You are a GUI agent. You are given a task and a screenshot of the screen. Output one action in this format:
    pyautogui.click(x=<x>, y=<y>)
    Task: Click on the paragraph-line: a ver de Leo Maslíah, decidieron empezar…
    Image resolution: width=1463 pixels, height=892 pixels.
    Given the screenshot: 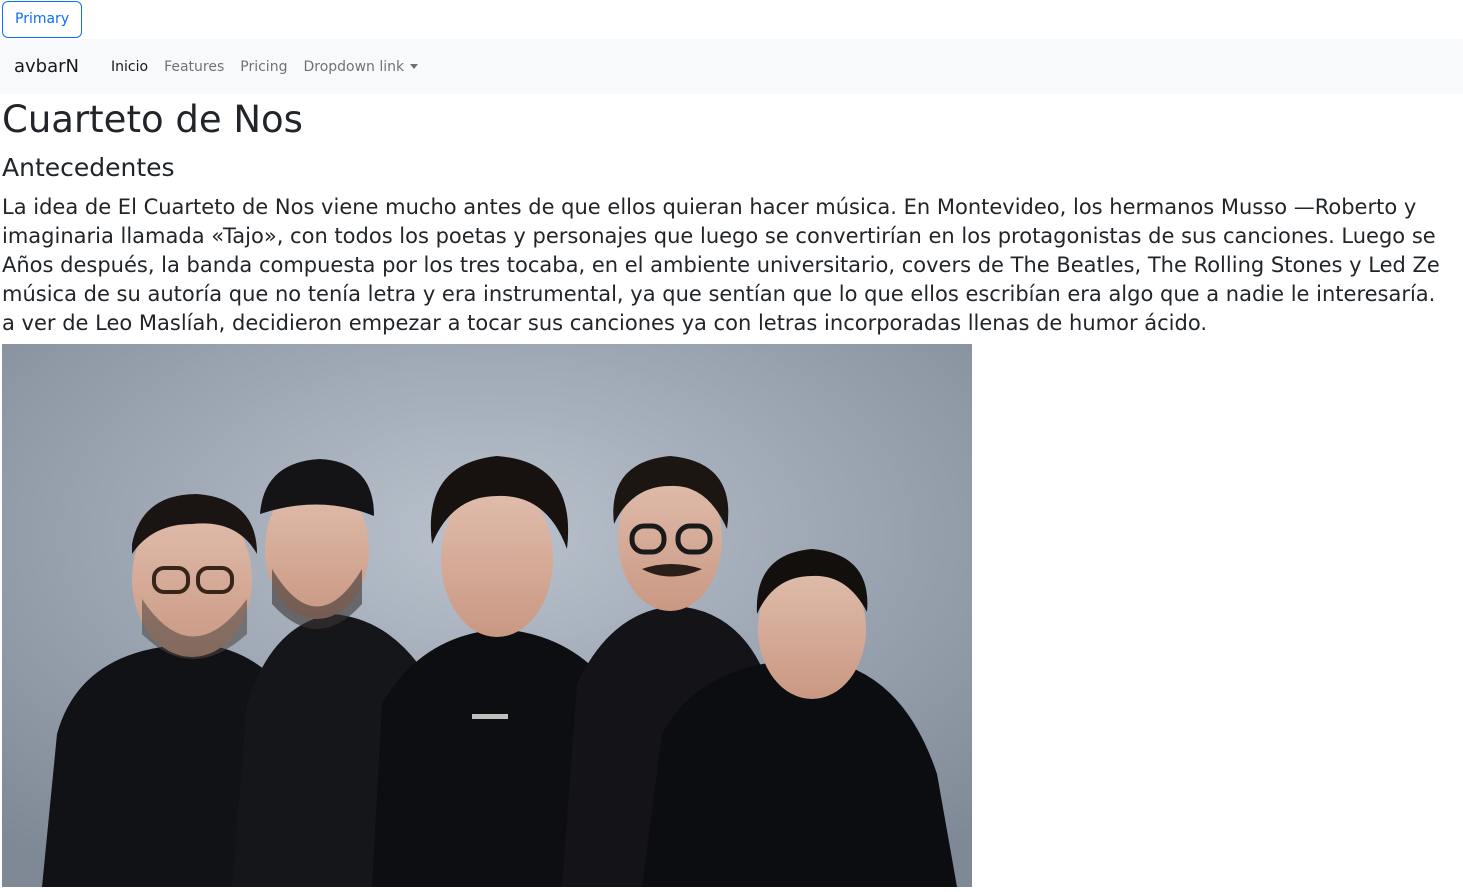 What is the action you would take?
    pyautogui.click(x=604, y=323)
    